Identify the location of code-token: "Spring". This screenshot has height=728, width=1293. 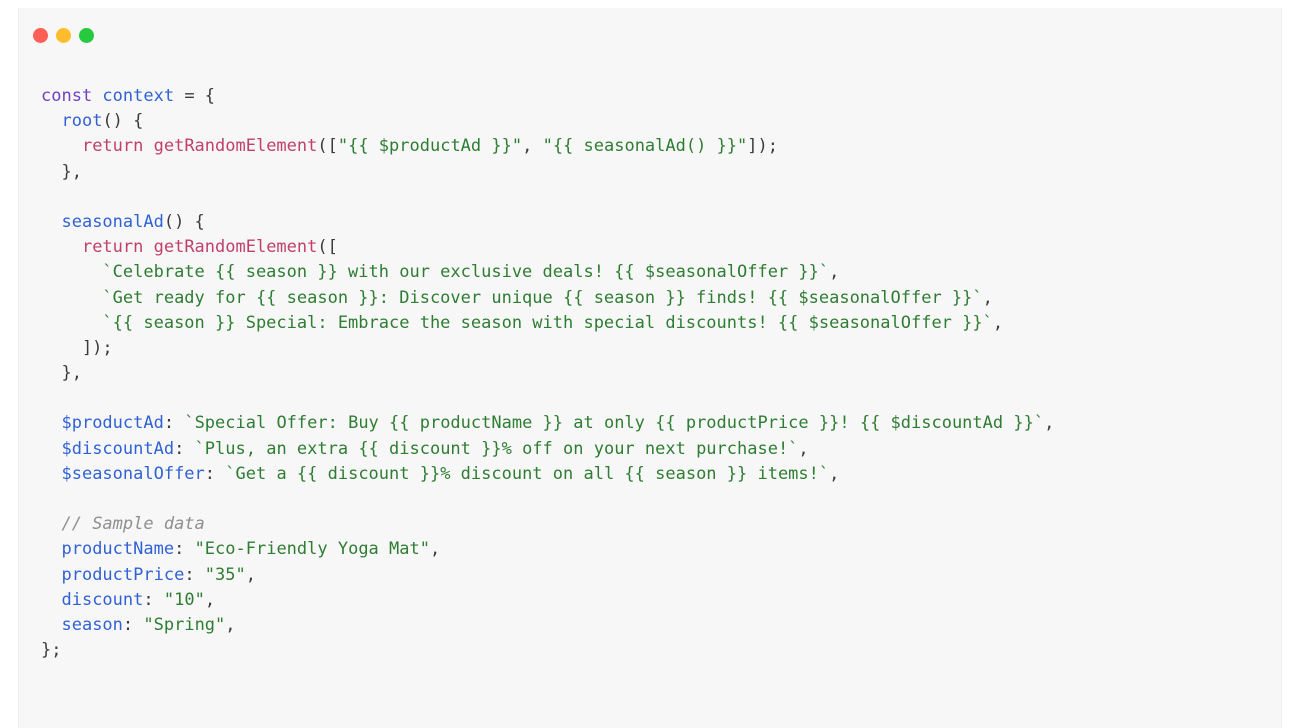
(184, 624).